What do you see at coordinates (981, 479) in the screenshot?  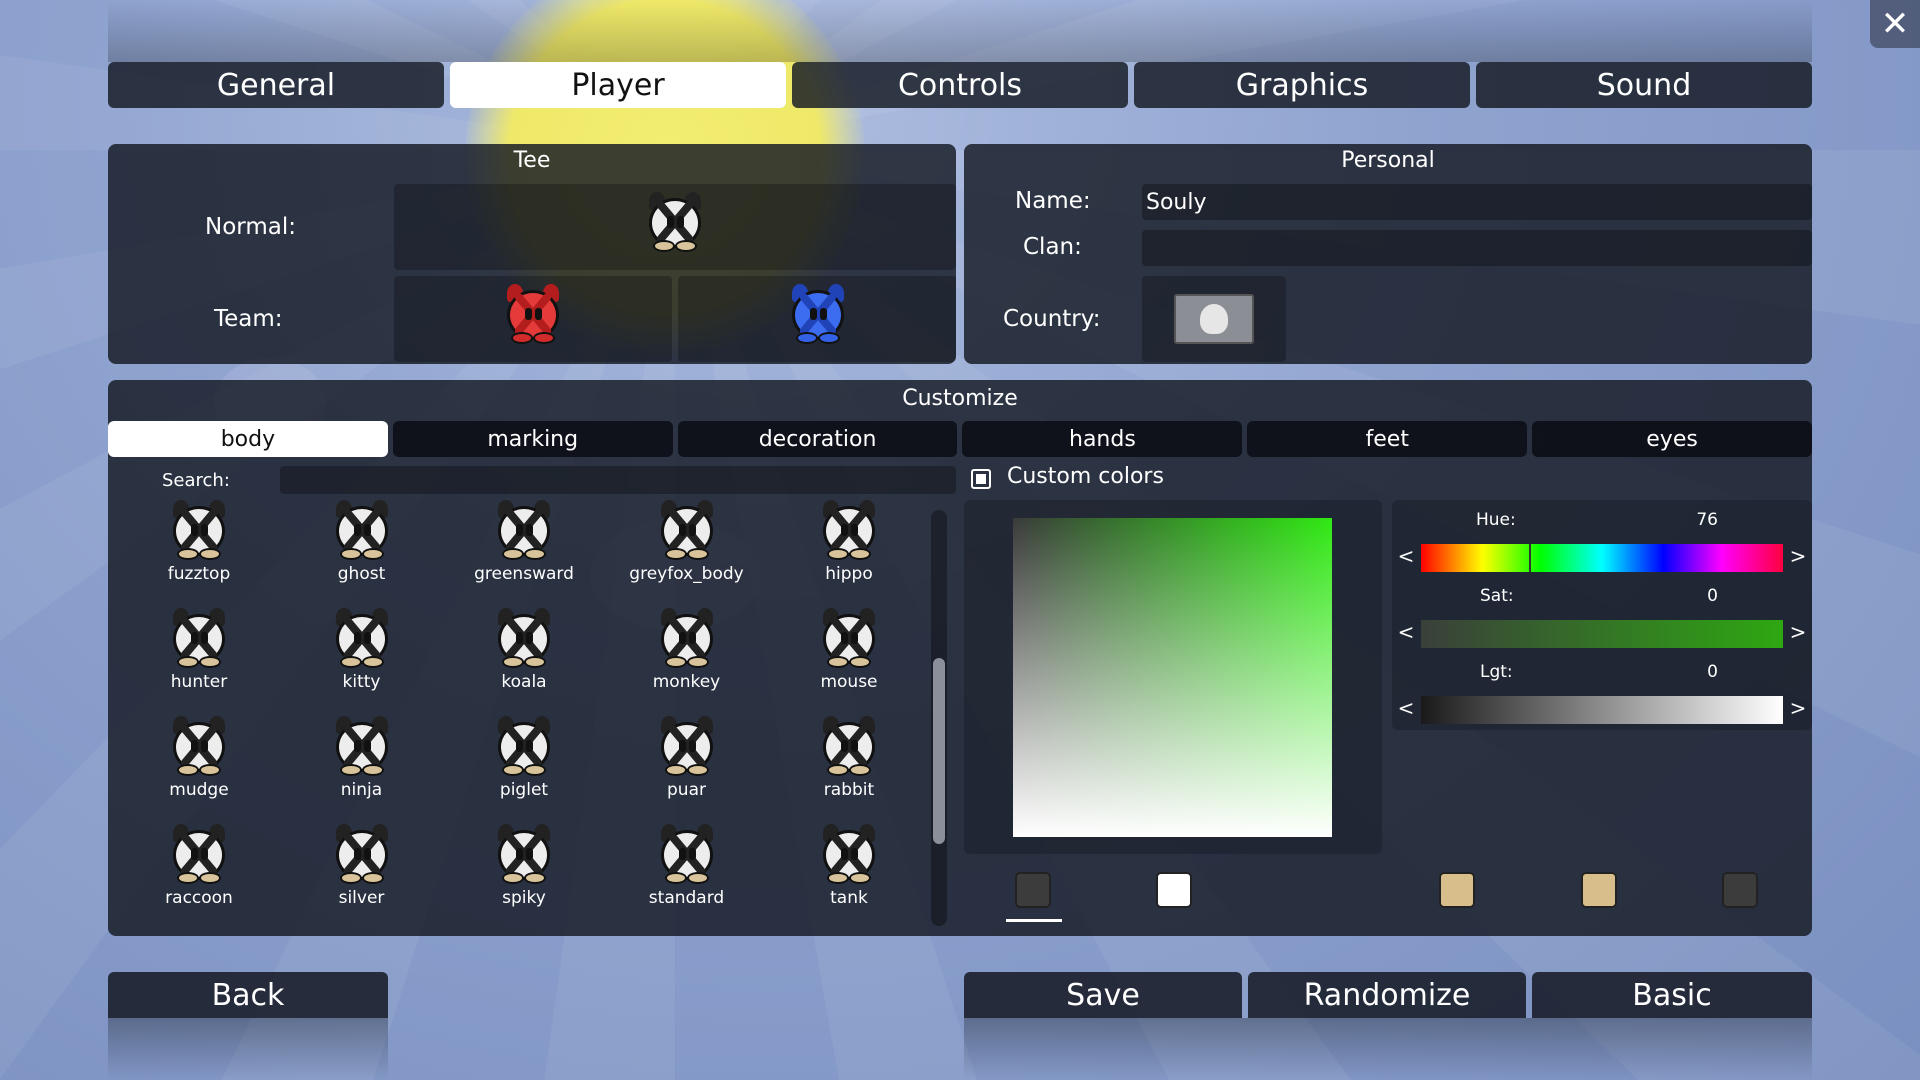 I see `custom-colors-checkbox` at bounding box center [981, 479].